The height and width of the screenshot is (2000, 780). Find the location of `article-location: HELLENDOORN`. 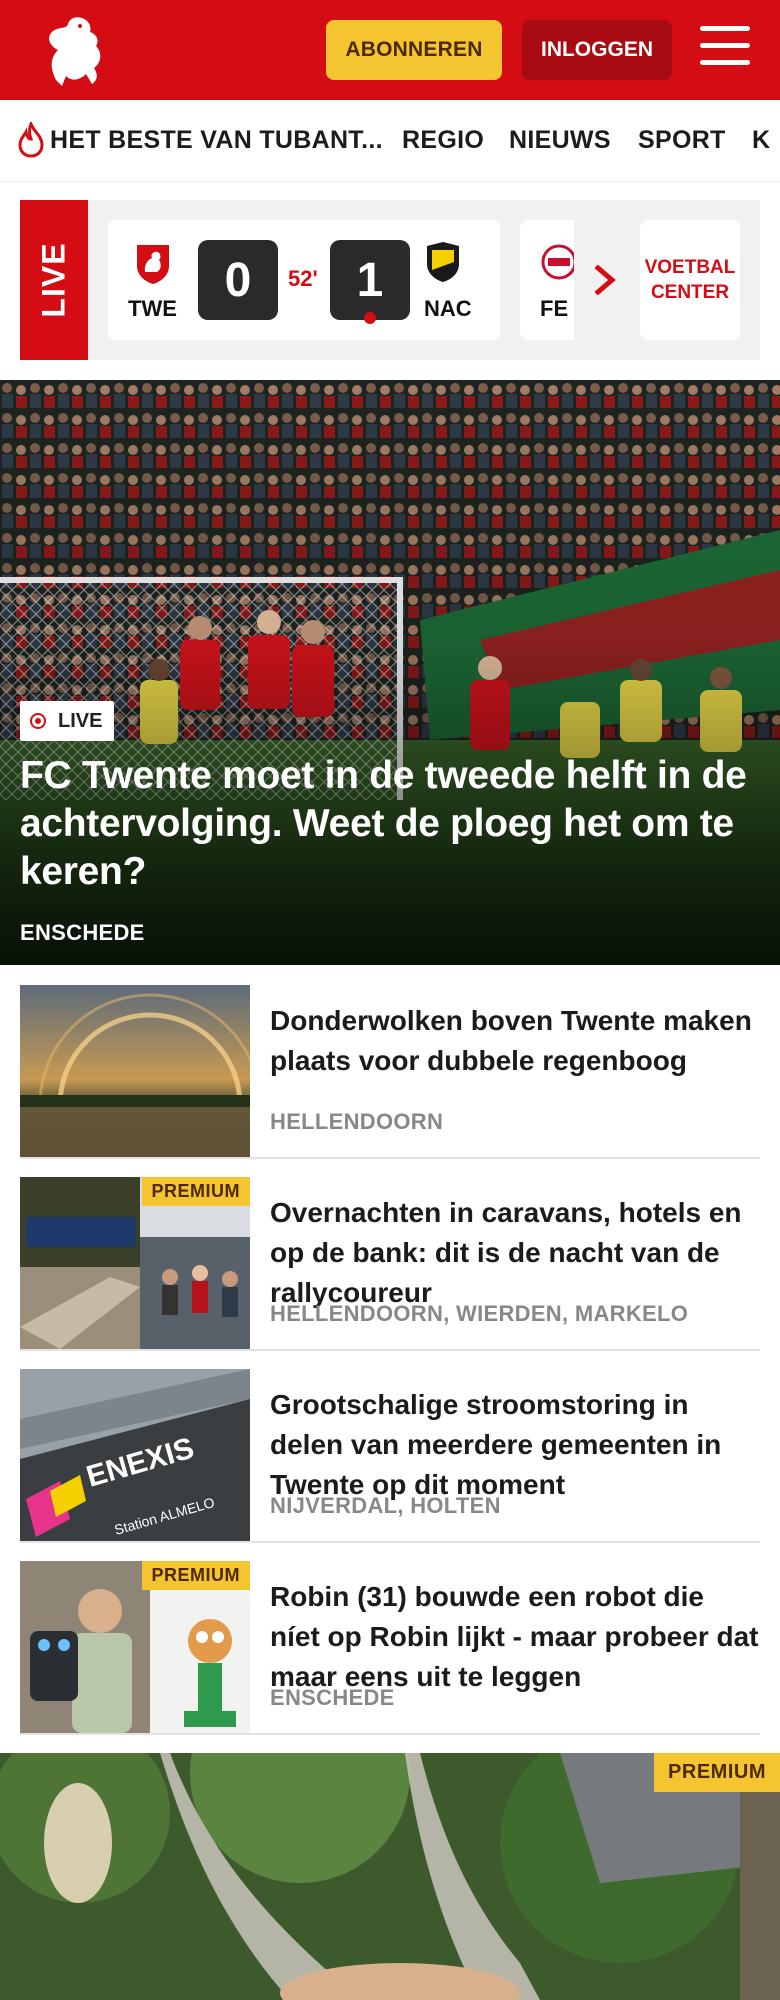

article-location: HELLENDOORN is located at coordinates (357, 1121).